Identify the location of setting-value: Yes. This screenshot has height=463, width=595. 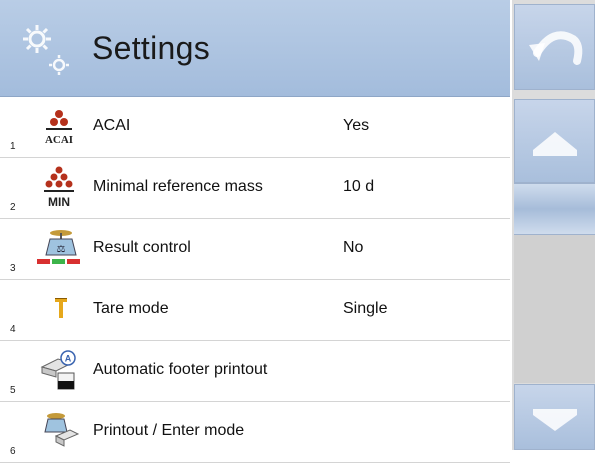
(356, 125).